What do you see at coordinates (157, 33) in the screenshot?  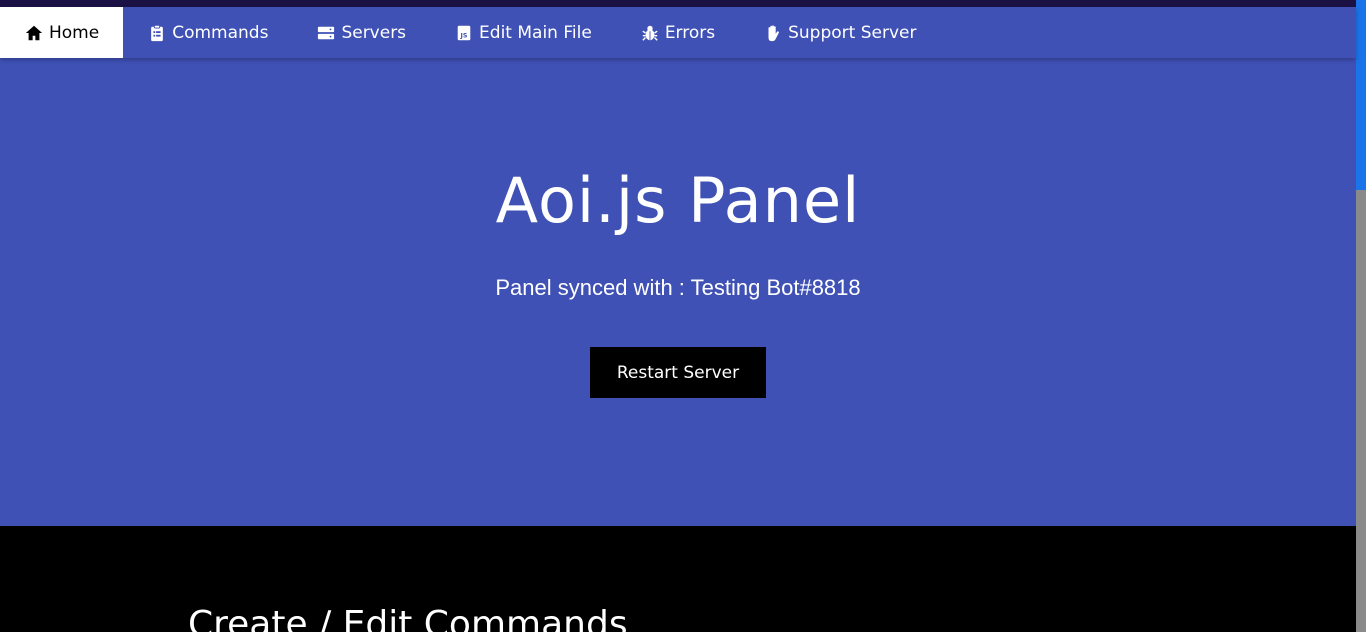 I see `clipboard-icon` at bounding box center [157, 33].